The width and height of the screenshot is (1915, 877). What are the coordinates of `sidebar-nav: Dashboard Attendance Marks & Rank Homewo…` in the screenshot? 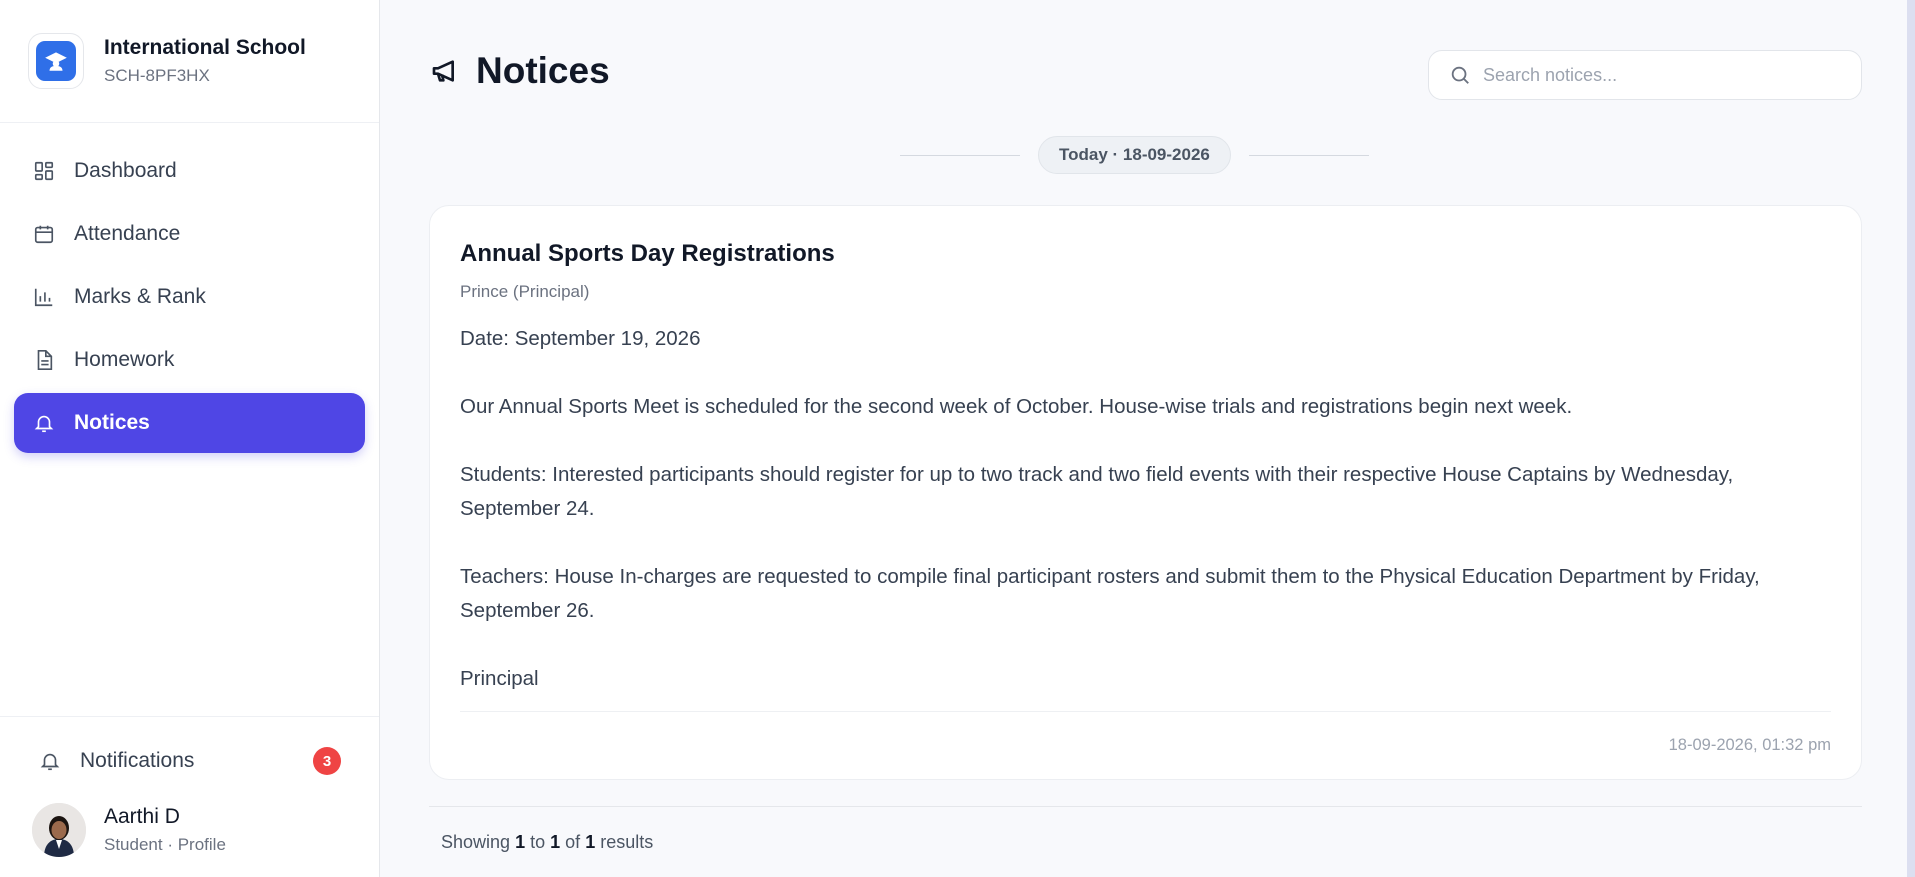 It's located at (189, 298).